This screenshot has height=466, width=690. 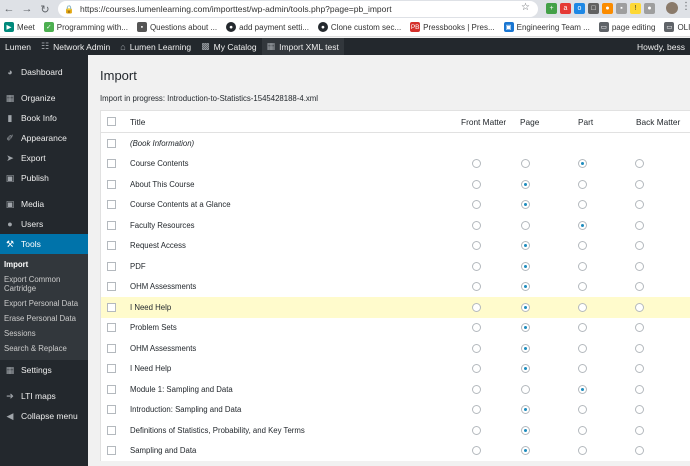 What do you see at coordinates (661, 46) in the screenshot?
I see `adminbar-account: Howdy, bess` at bounding box center [661, 46].